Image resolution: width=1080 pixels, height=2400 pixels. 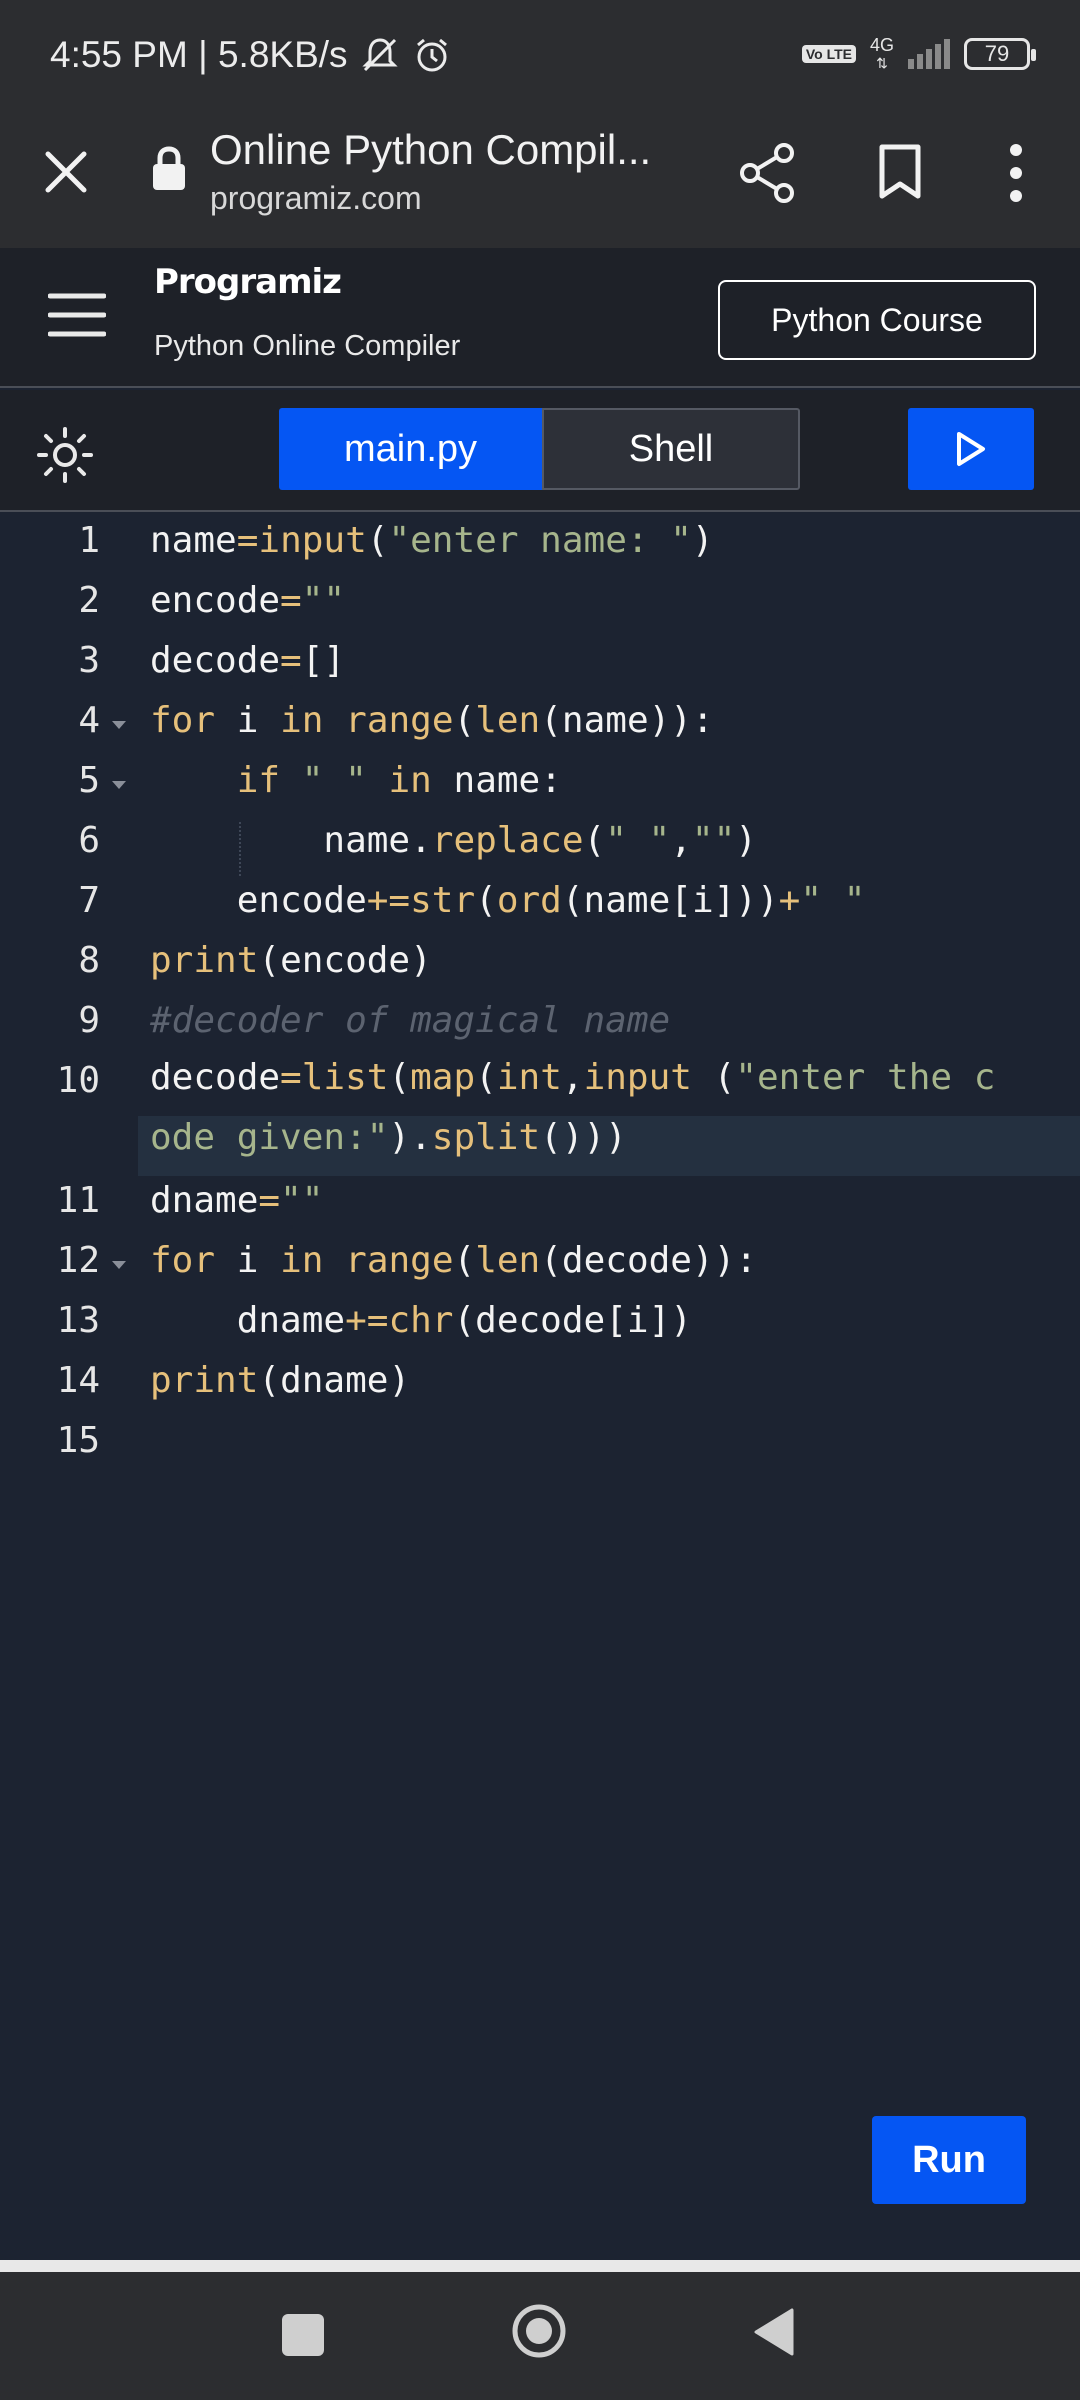 I want to click on line-number: 1, so click(x=89, y=540).